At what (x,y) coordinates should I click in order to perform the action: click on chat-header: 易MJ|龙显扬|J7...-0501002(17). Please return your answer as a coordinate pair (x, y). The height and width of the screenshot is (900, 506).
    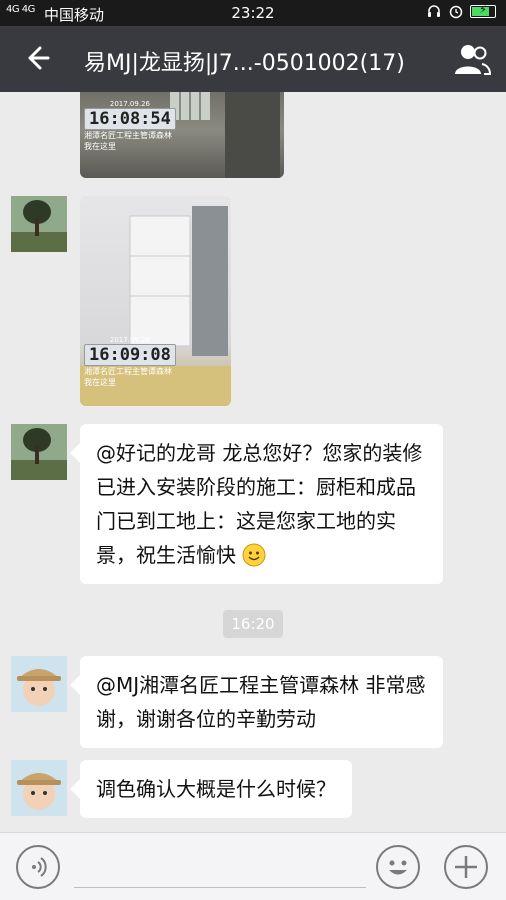
    Looking at the image, I should click on (253, 59).